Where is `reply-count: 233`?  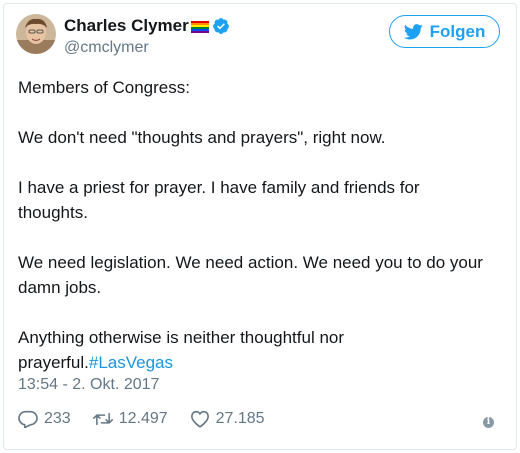 reply-count: 233 is located at coordinates (57, 418).